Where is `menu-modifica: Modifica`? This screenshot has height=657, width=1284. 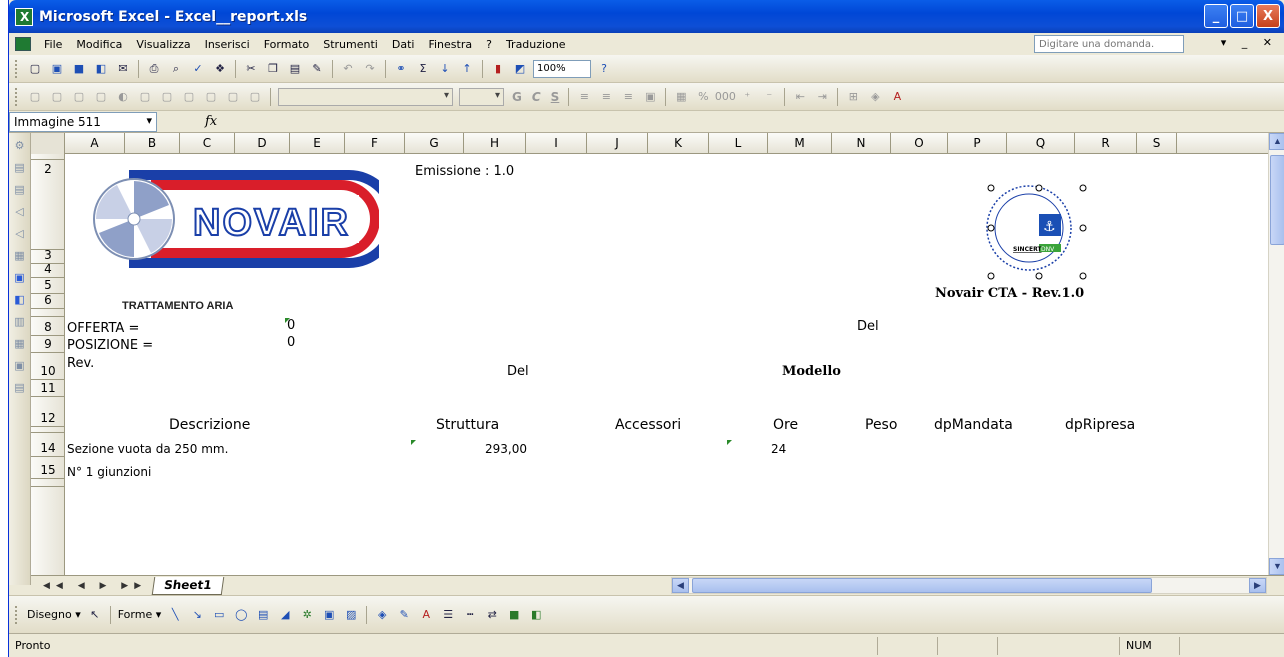
menu-modifica: Modifica is located at coordinates (99, 44).